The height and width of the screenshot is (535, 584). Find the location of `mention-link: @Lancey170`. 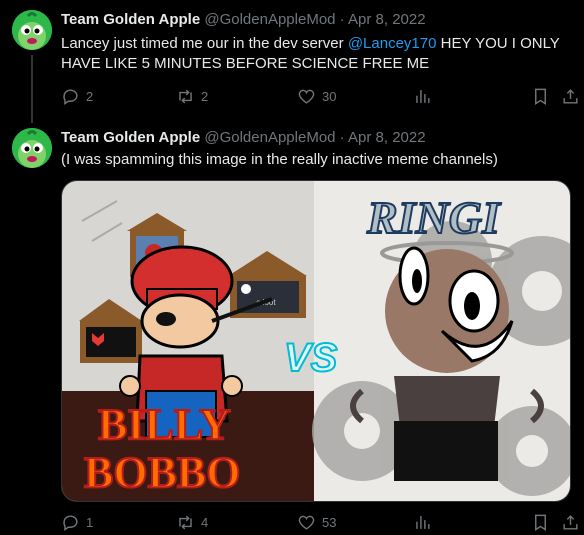

mention-link: @Lancey170 is located at coordinates (392, 43).